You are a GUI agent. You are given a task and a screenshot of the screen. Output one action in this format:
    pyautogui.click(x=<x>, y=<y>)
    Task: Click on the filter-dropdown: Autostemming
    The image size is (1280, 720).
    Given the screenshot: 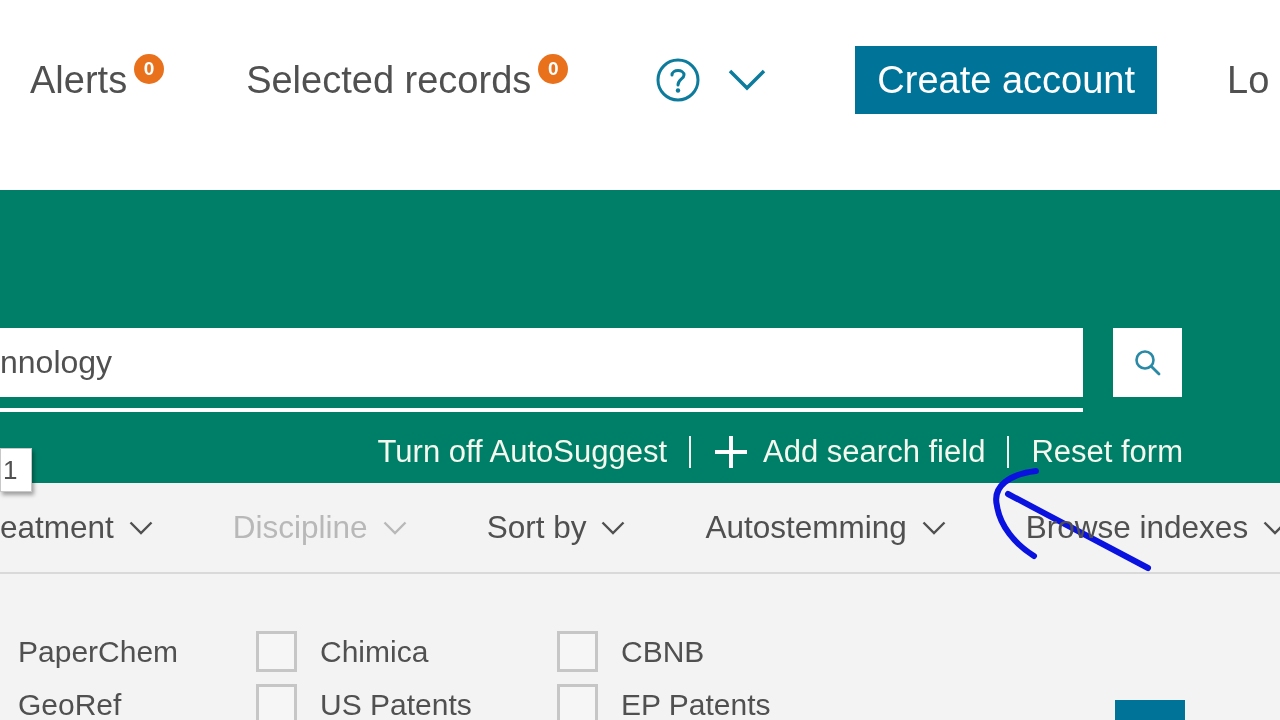 What is the action you would take?
    pyautogui.click(x=825, y=527)
    